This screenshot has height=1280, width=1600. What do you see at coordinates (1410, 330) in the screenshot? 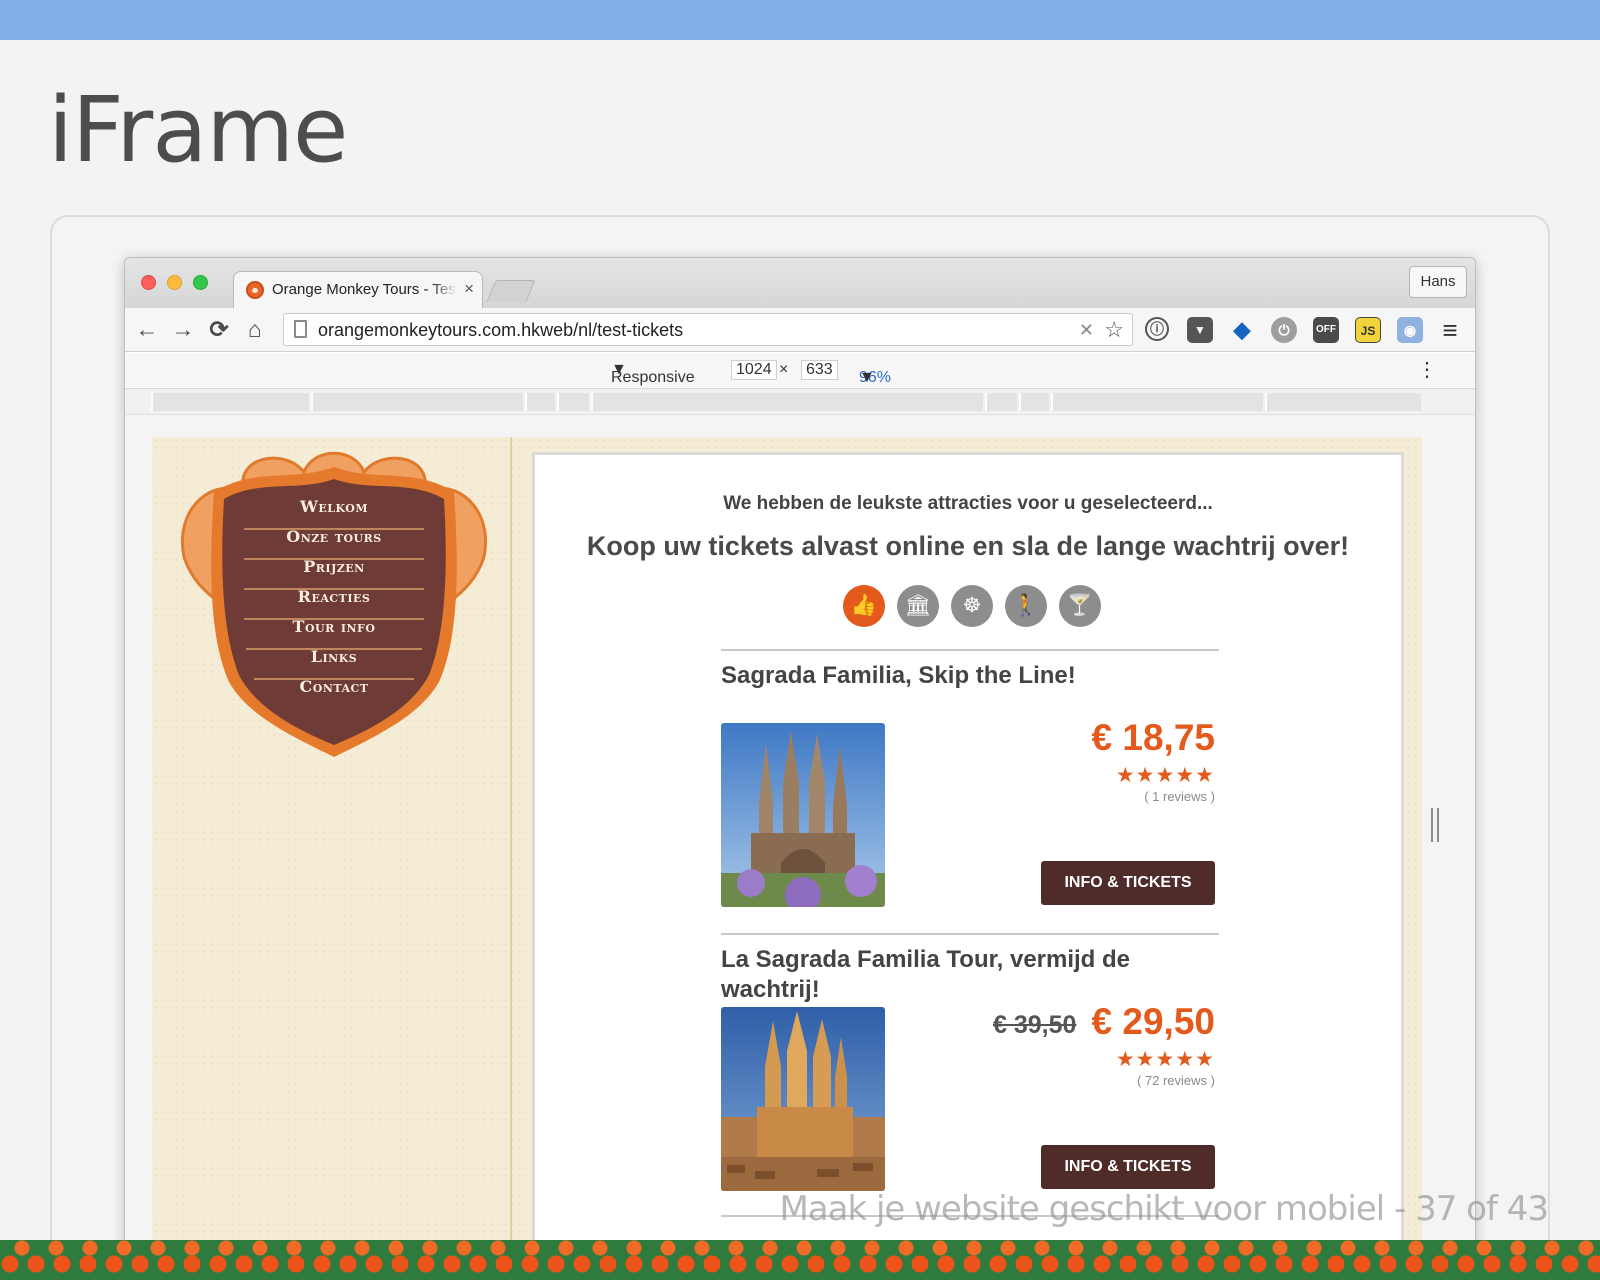
I see `camera-icon: ◉` at bounding box center [1410, 330].